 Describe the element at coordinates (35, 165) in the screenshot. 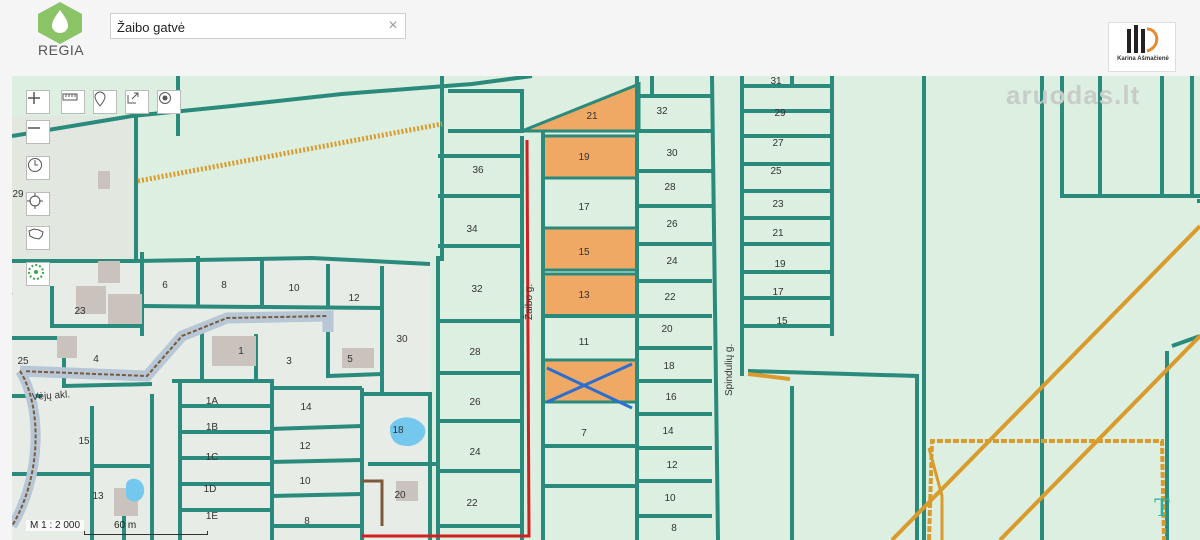

I see `clock-icon` at that location.